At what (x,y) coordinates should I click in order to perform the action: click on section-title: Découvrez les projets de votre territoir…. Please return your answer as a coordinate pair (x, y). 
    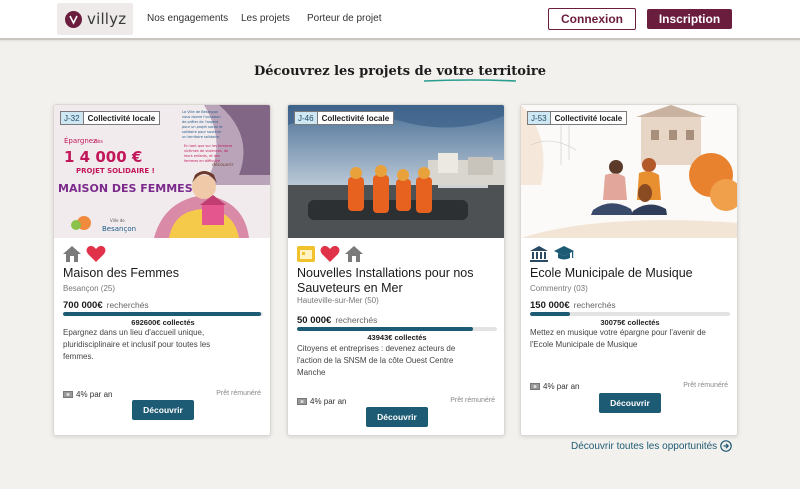
    Looking at the image, I should click on (400, 71).